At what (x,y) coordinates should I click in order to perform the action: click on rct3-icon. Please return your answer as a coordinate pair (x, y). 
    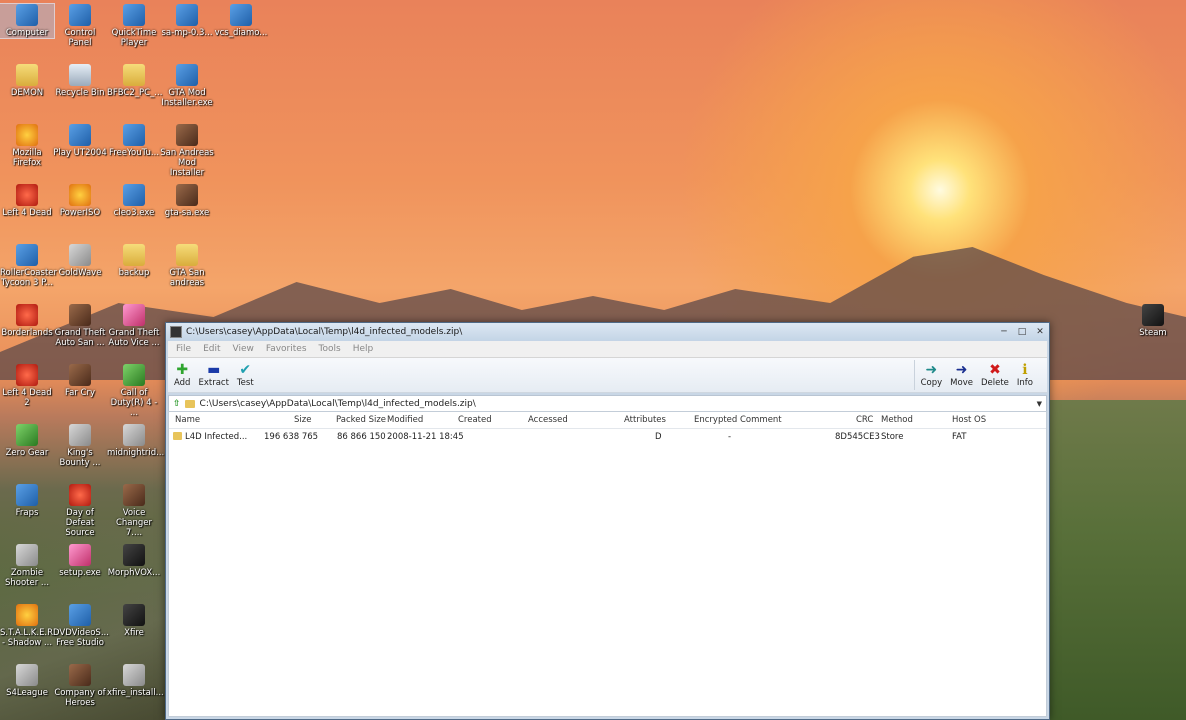
    Looking at the image, I should click on (27, 255).